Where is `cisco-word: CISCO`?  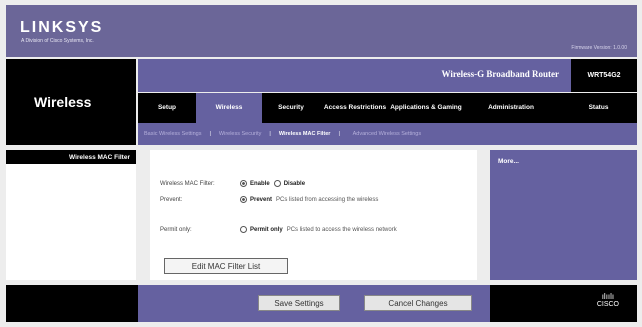 cisco-word: CISCO is located at coordinates (607, 304).